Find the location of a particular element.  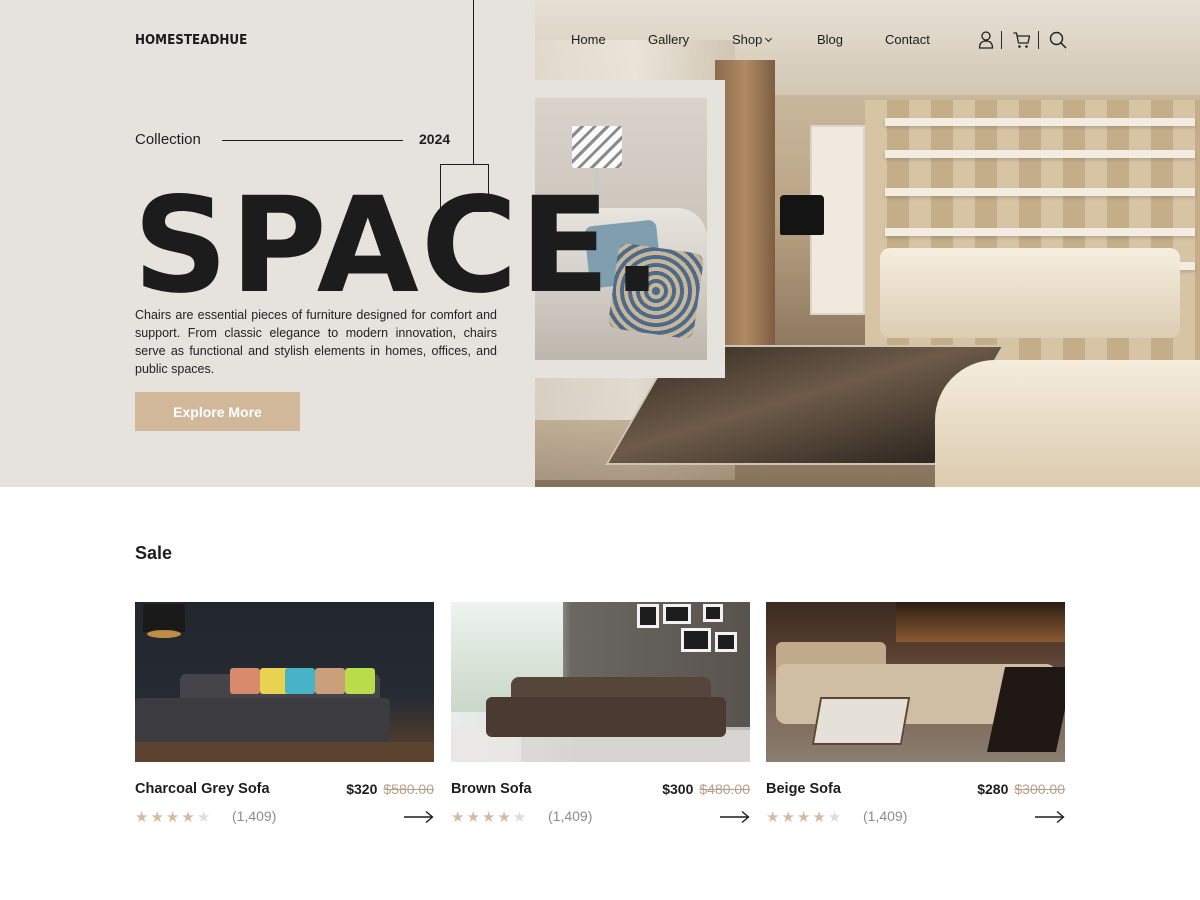

nav-shop: Shop is located at coordinates (752, 39).